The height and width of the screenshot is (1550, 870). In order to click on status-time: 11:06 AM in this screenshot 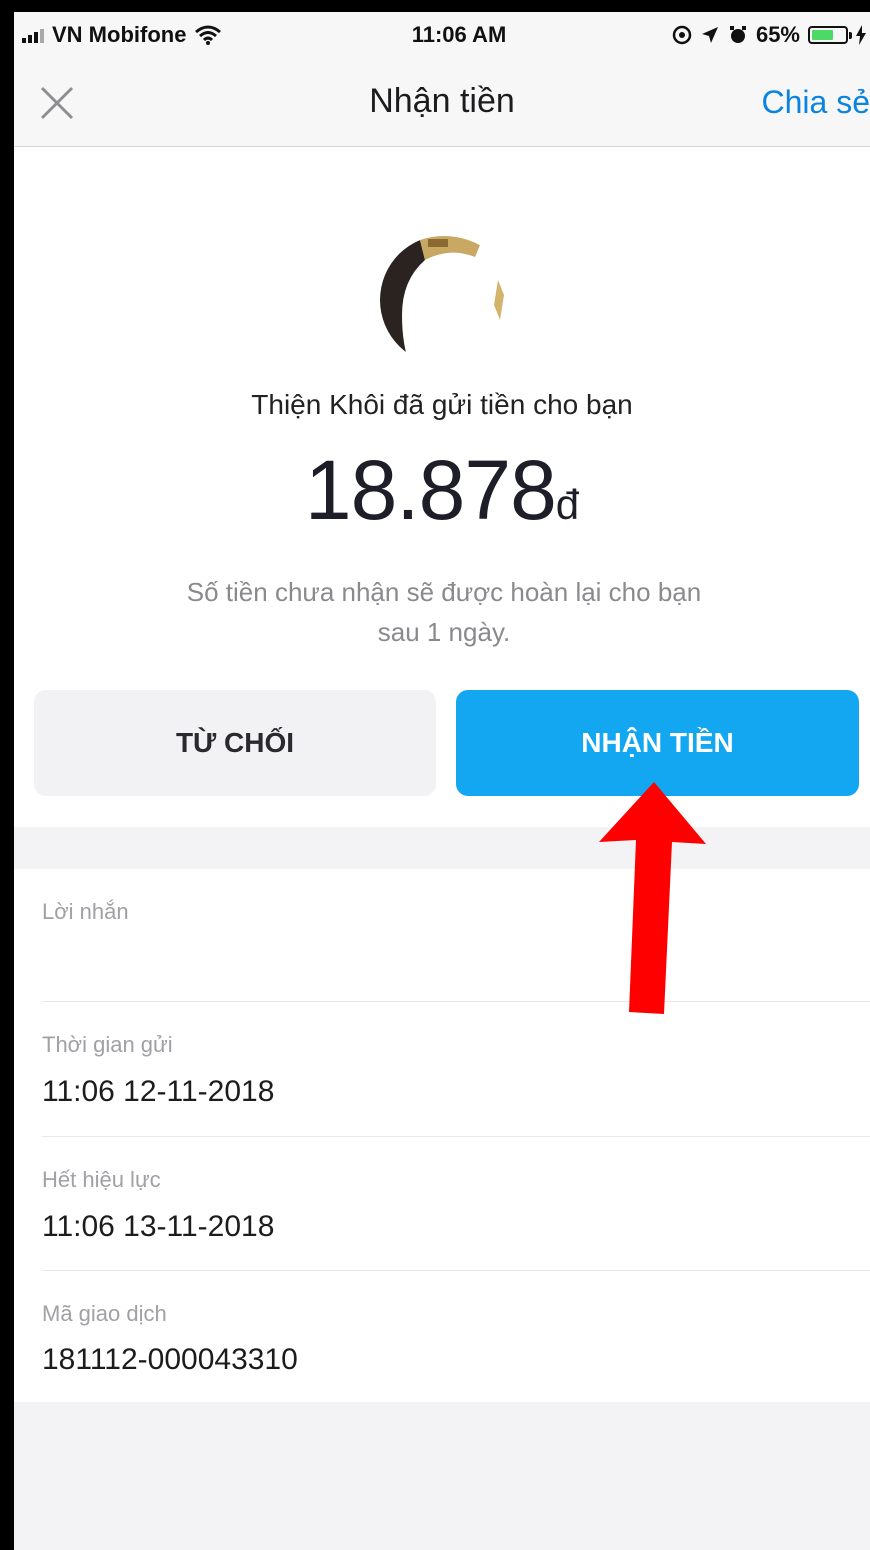, I will do `click(459, 34)`.